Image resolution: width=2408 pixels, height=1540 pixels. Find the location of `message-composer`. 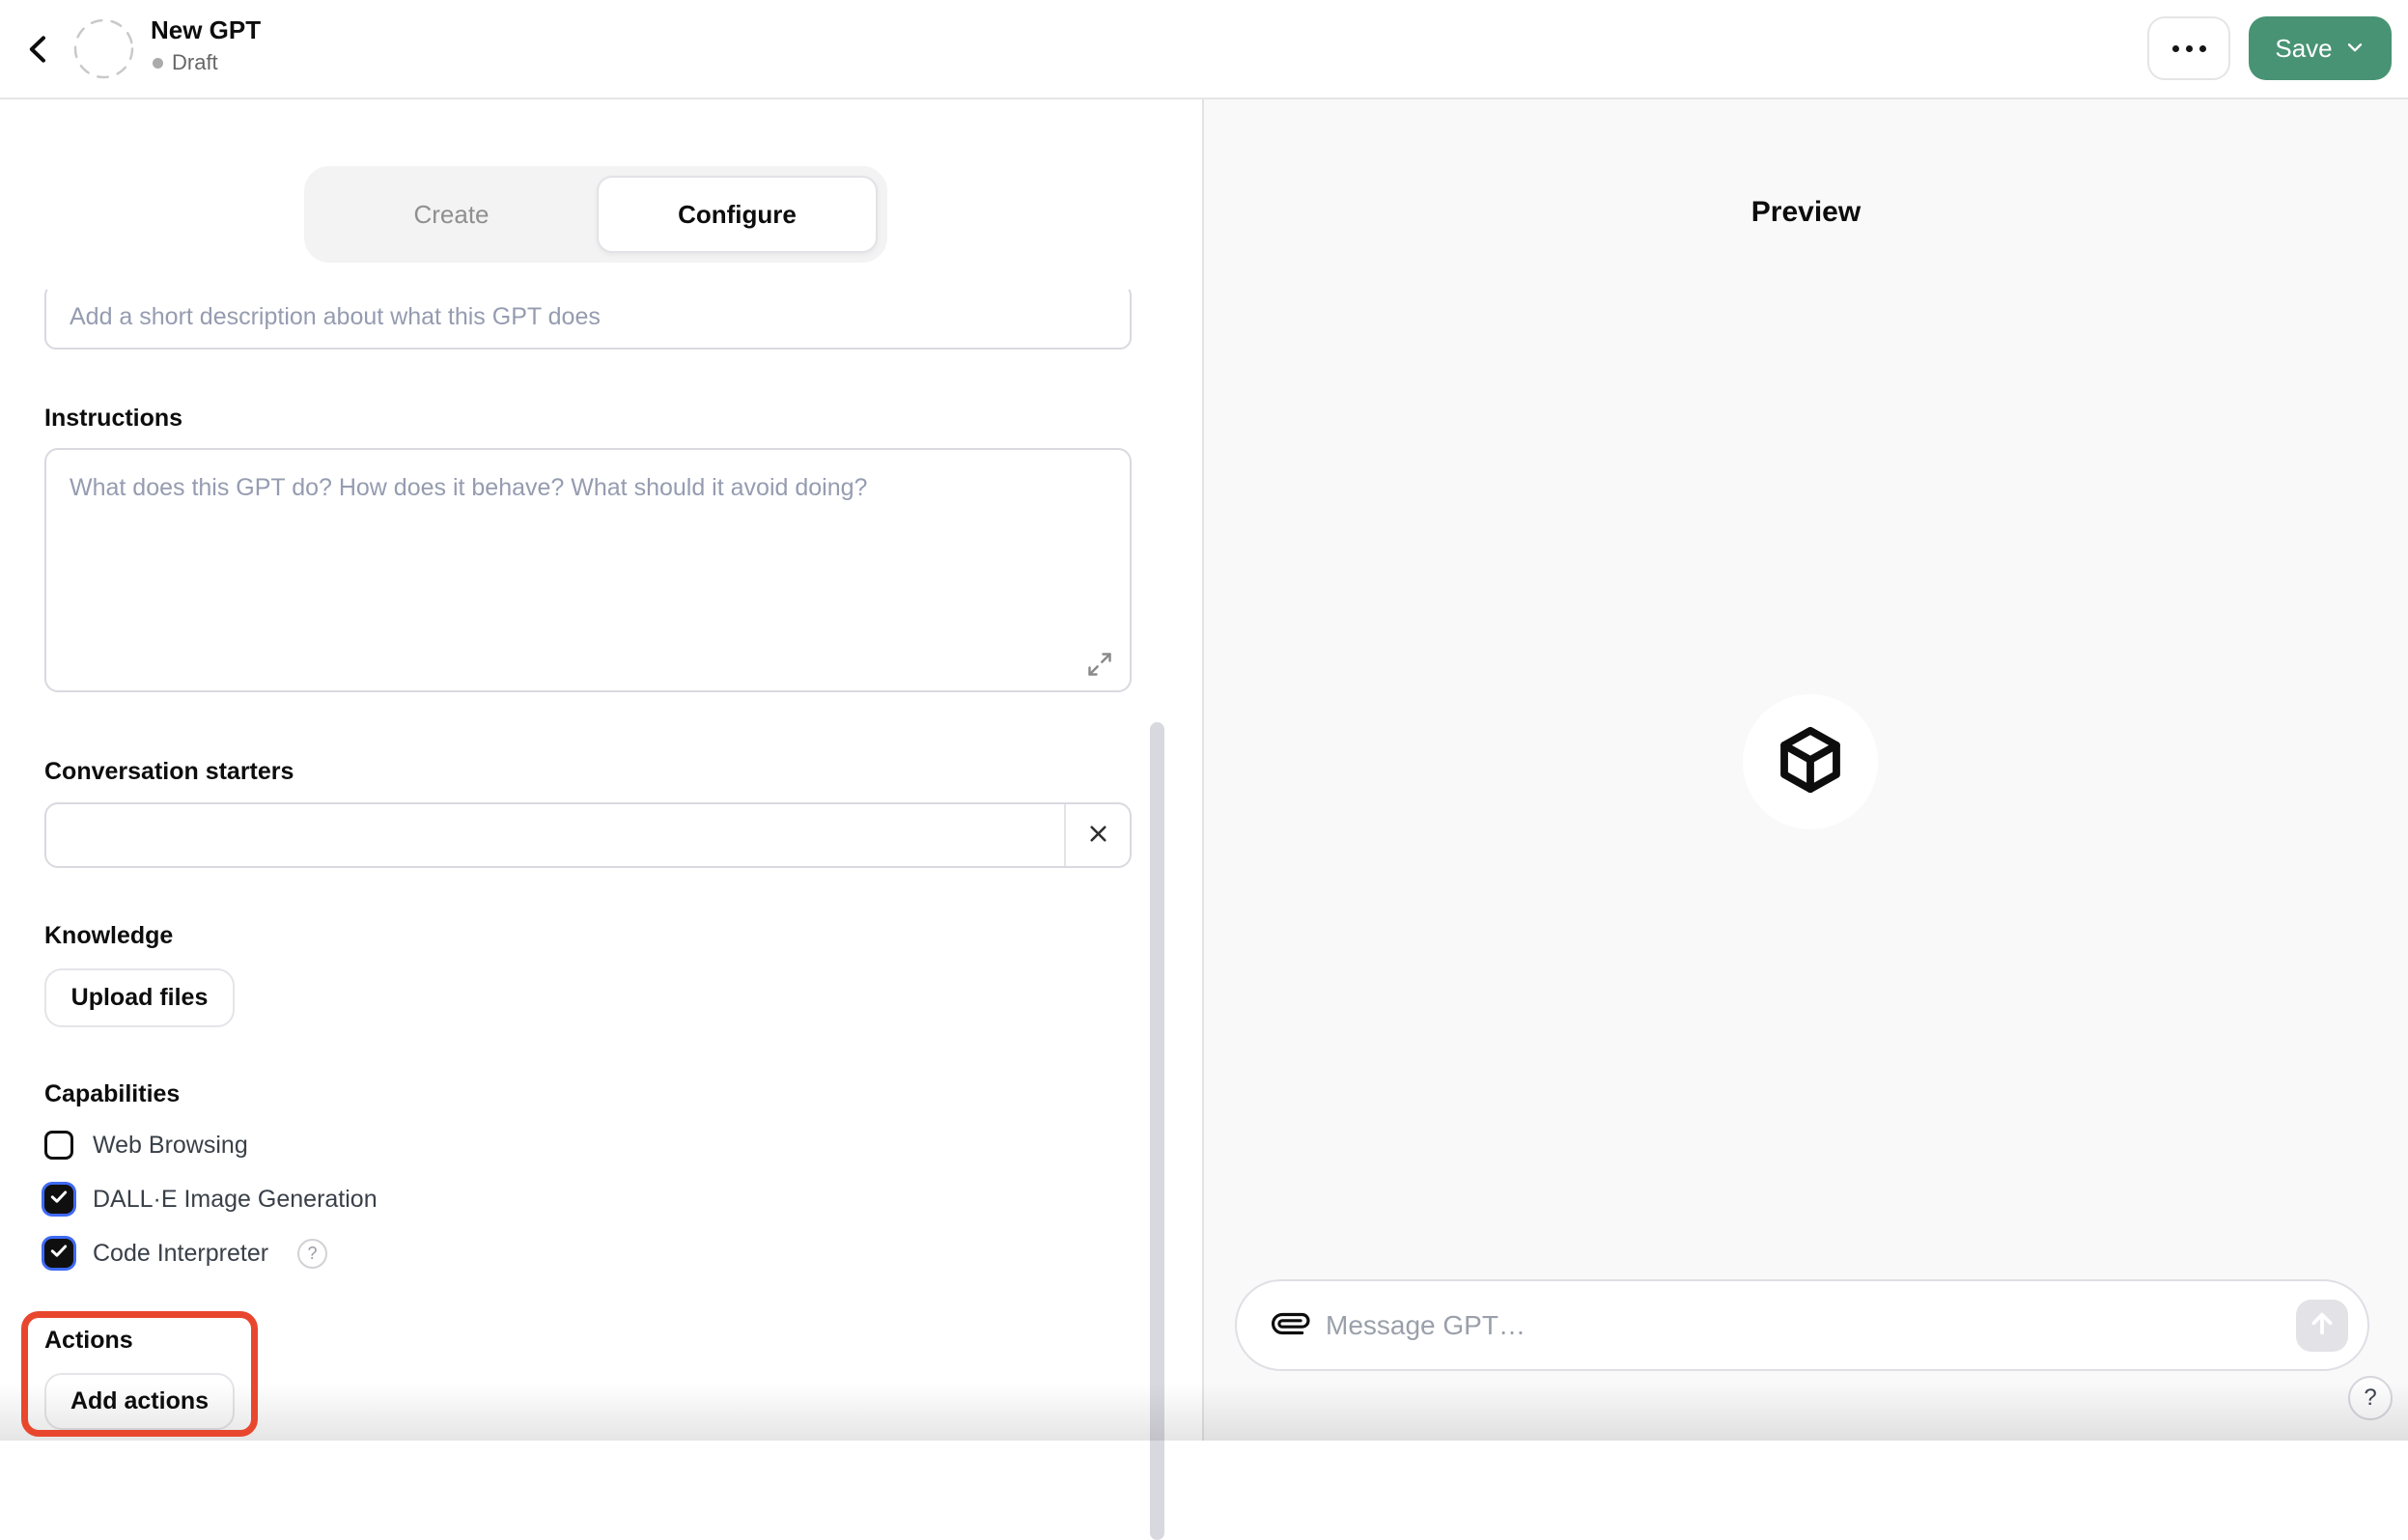

message-composer is located at coordinates (1802, 1325).